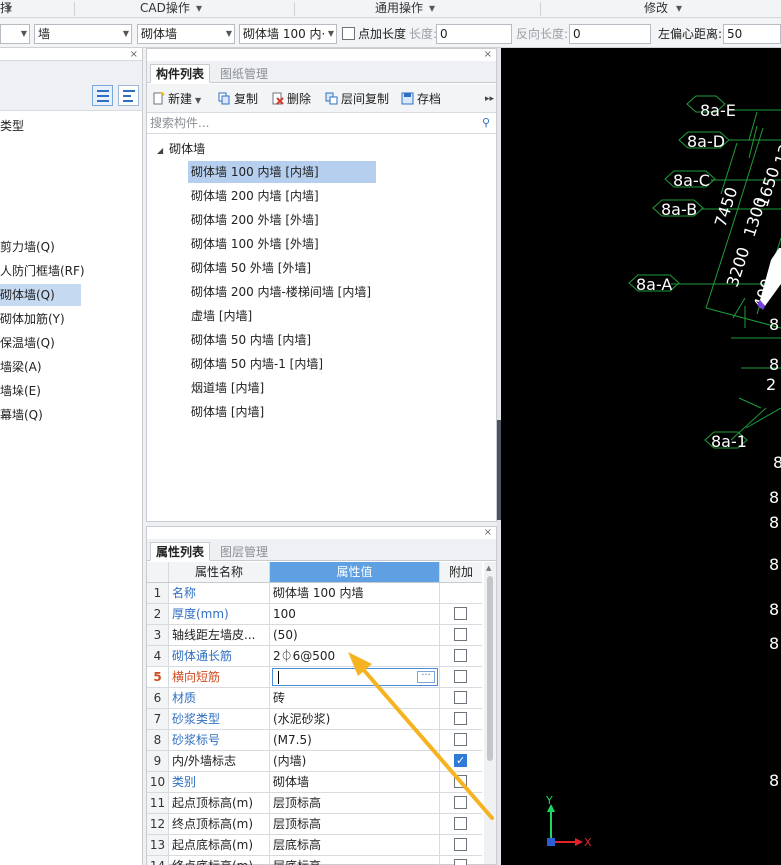  What do you see at coordinates (427, 743) in the screenshot?
I see `annotation-arrow` at bounding box center [427, 743].